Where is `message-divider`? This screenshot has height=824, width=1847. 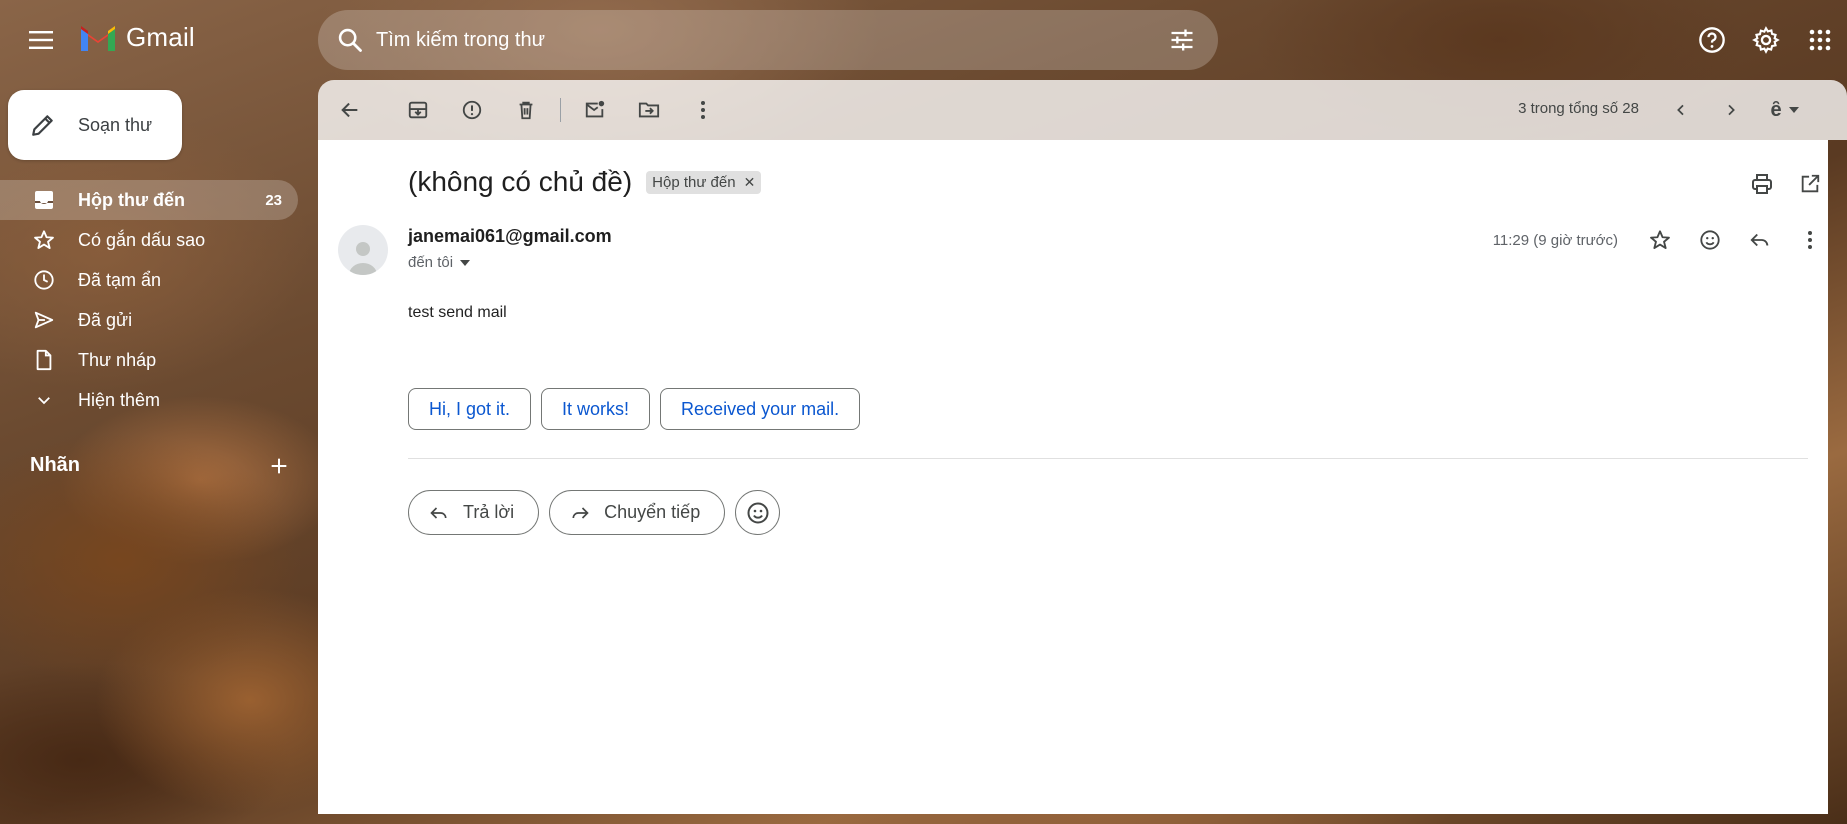 message-divider is located at coordinates (1108, 458).